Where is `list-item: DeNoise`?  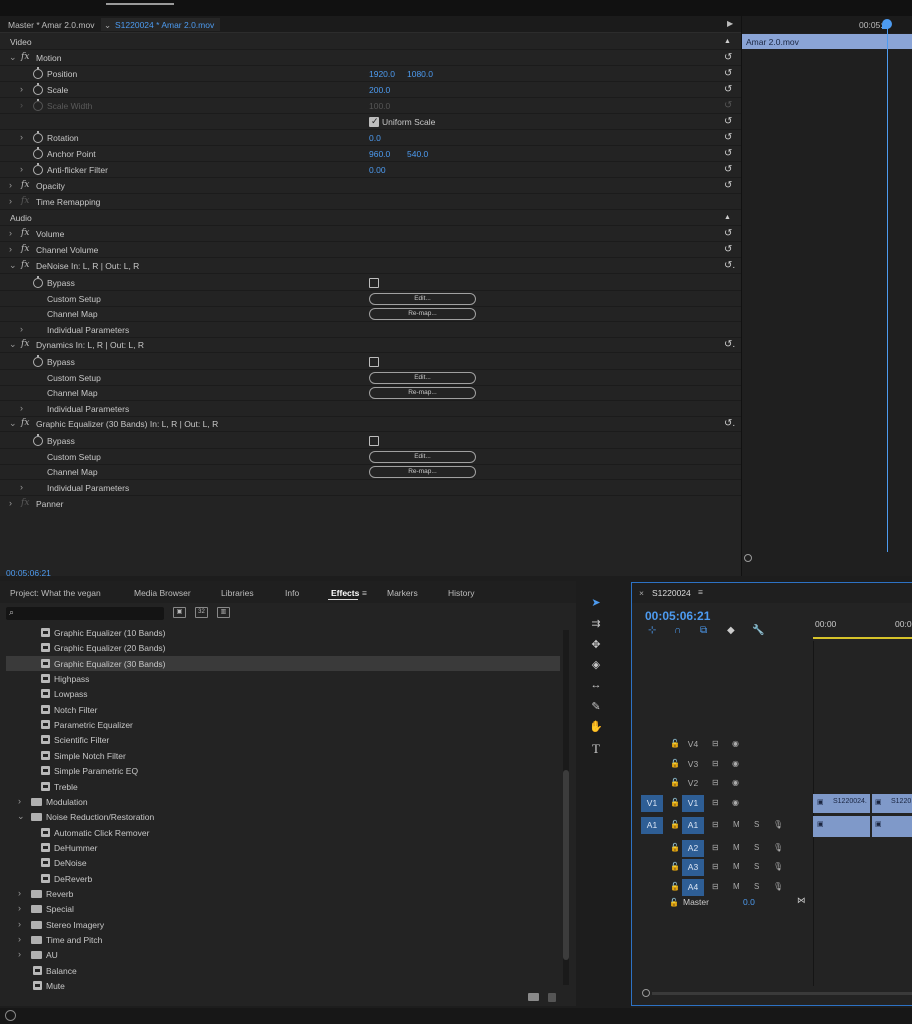 list-item: DeNoise is located at coordinates (283, 862).